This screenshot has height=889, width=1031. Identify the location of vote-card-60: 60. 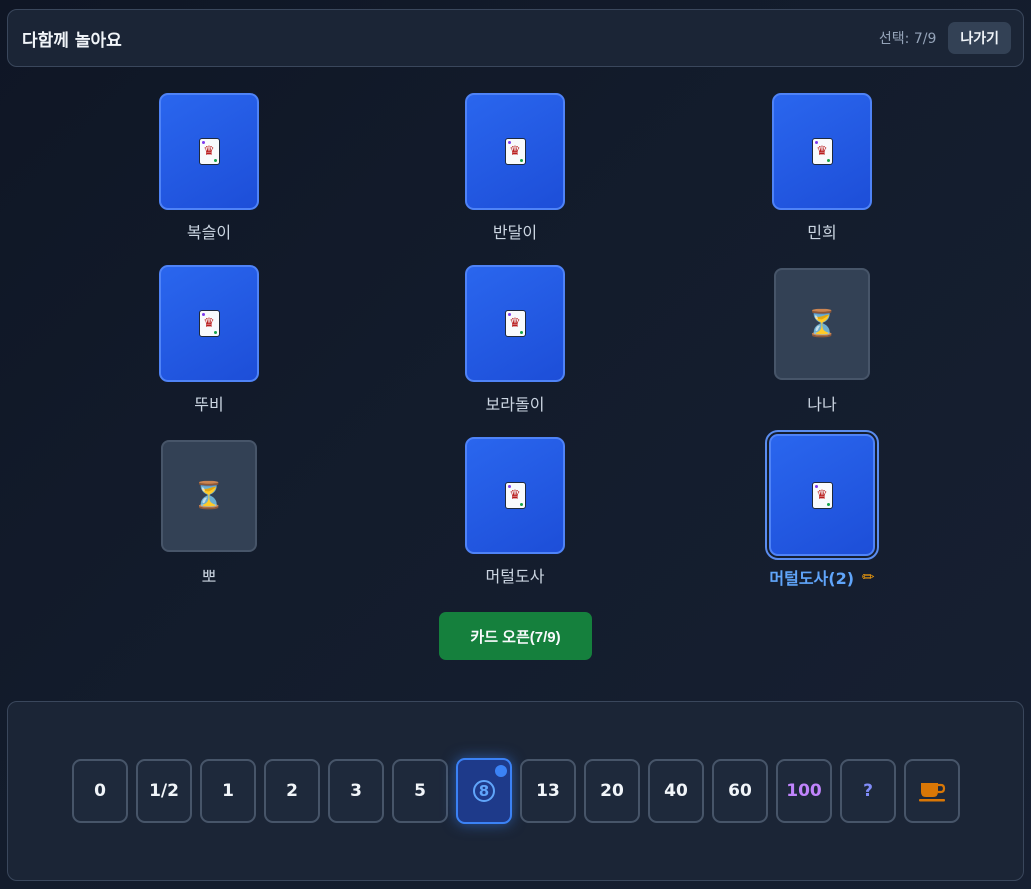
(740, 791).